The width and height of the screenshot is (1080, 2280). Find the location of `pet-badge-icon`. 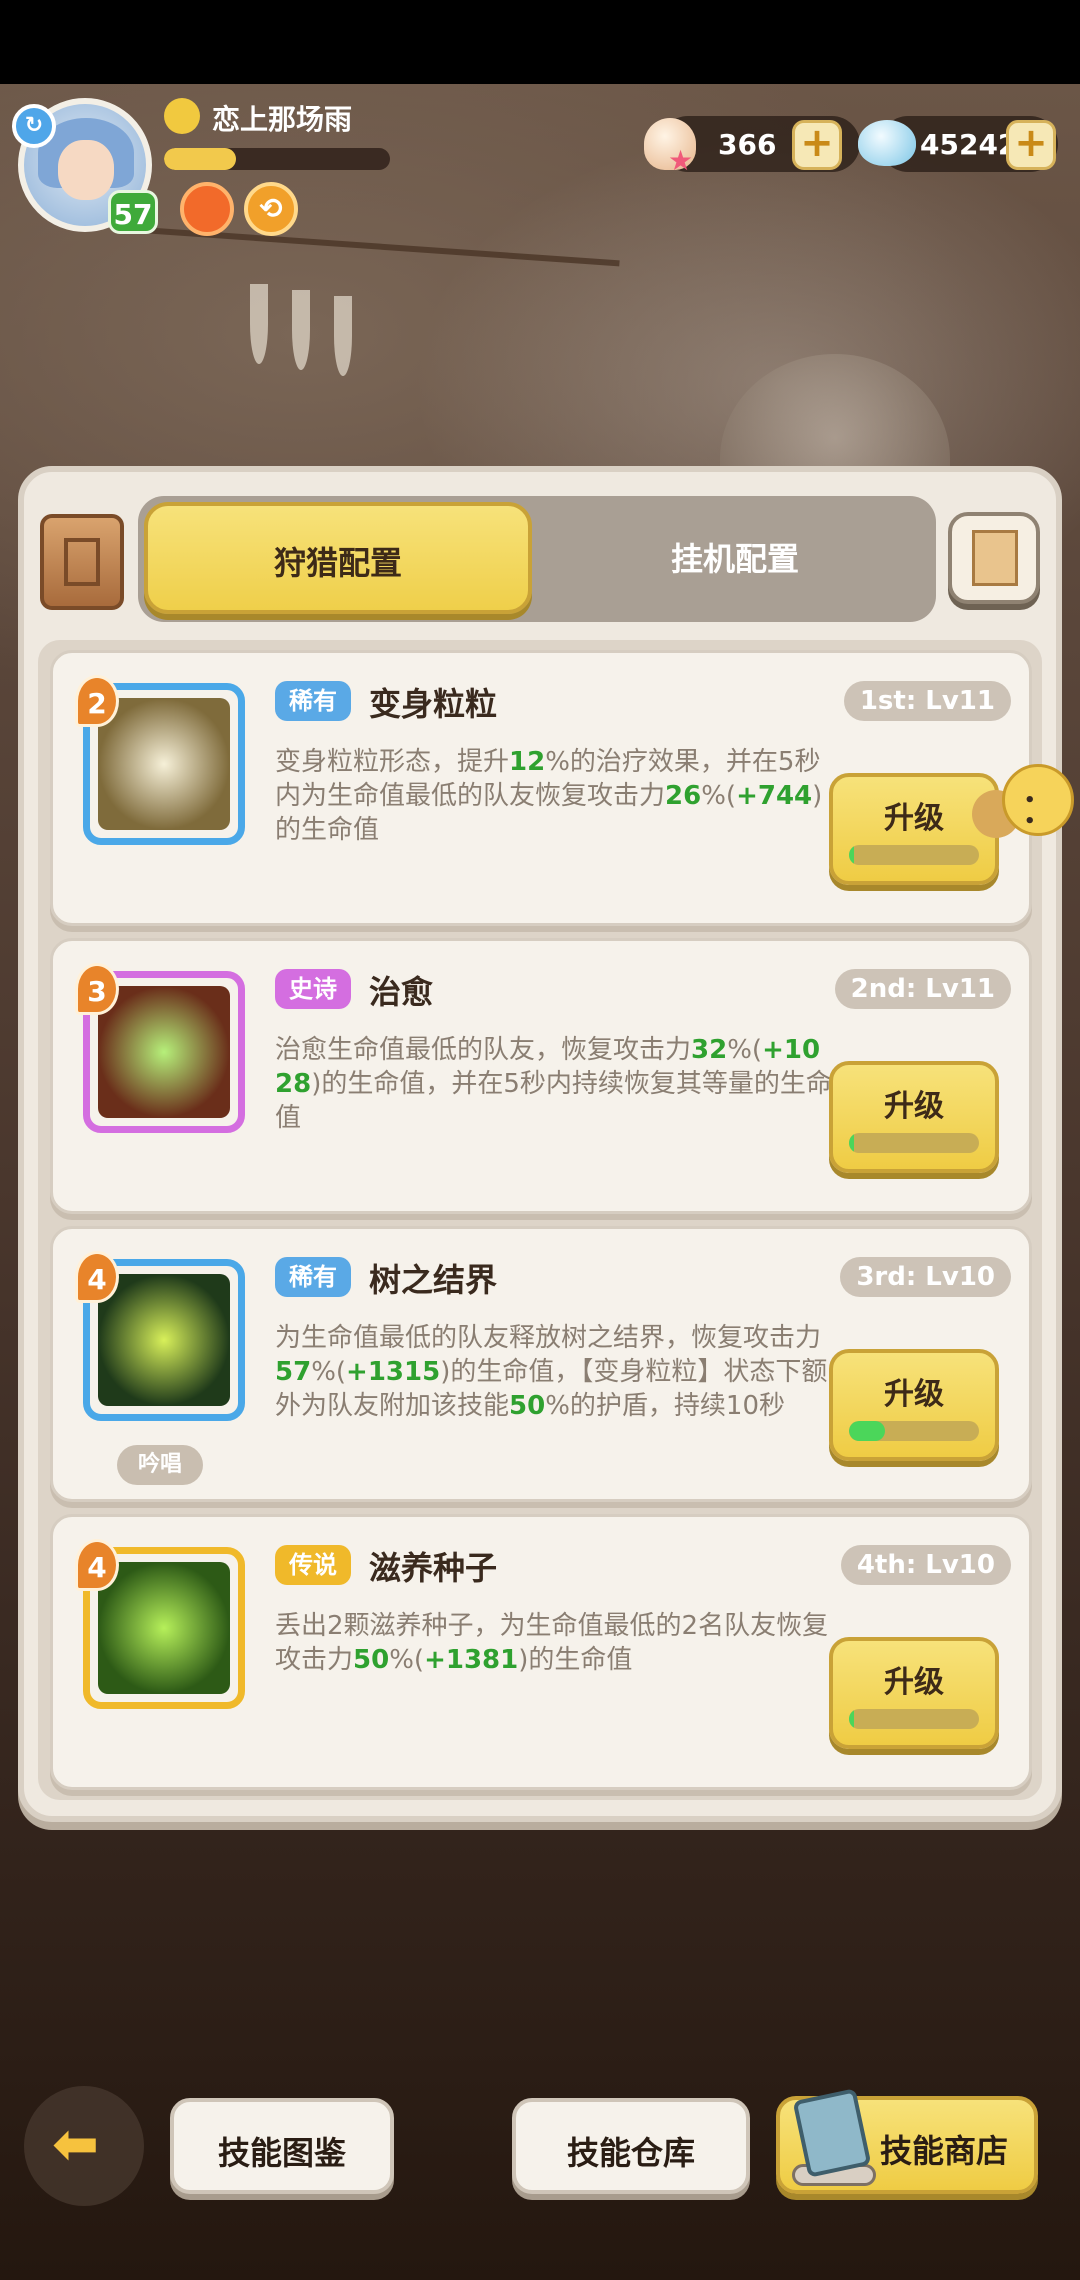

pet-badge-icon is located at coordinates (207, 209).